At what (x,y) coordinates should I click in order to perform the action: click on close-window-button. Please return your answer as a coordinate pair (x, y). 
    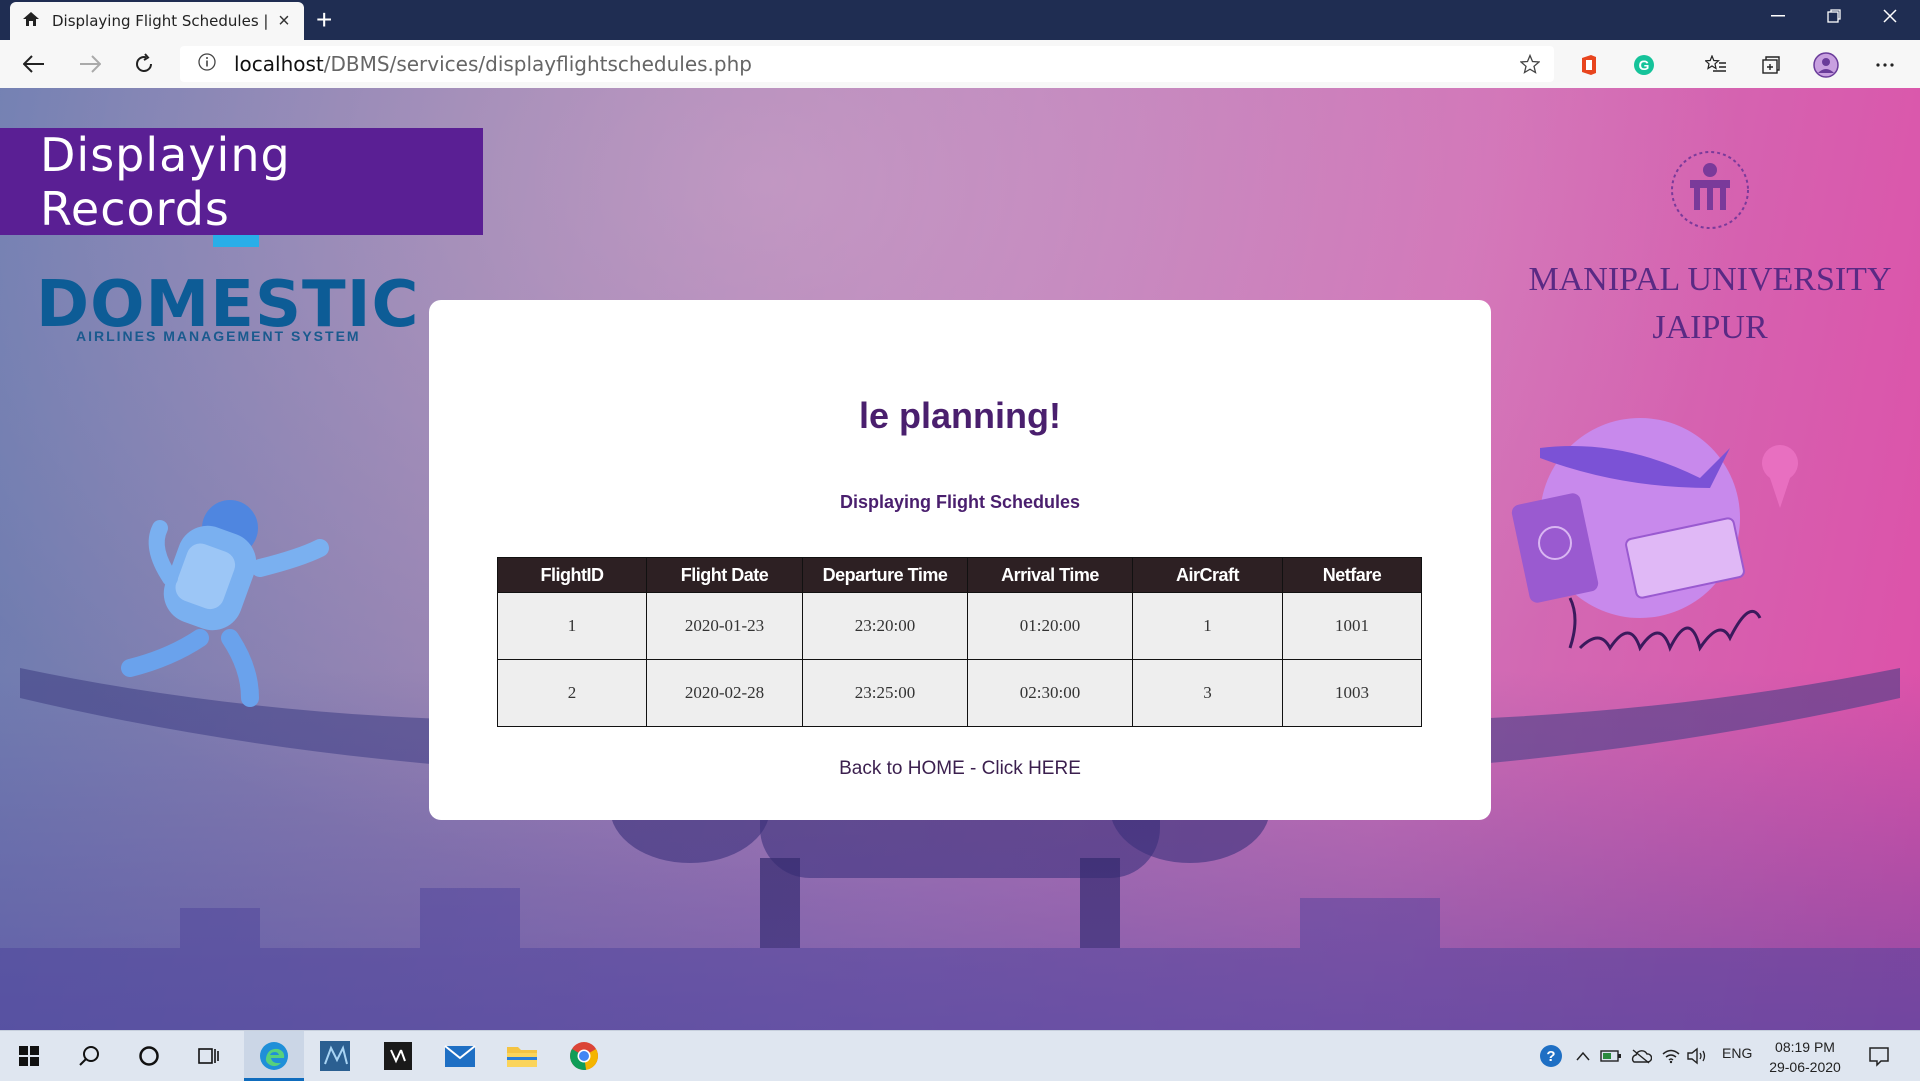
    Looking at the image, I should click on (1890, 16).